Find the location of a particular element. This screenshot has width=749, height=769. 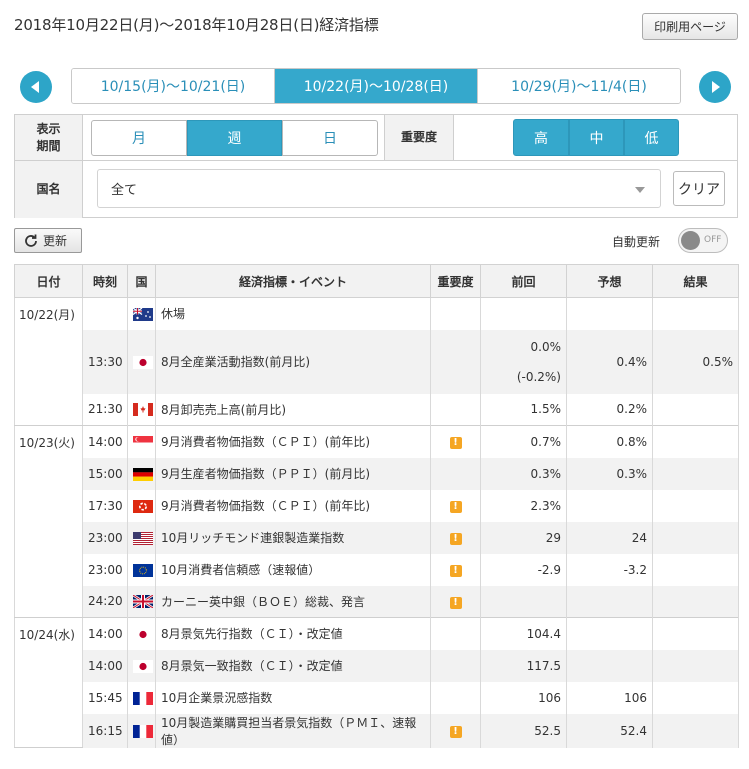

time-cell: 15:45 is located at coordinates (105, 697).